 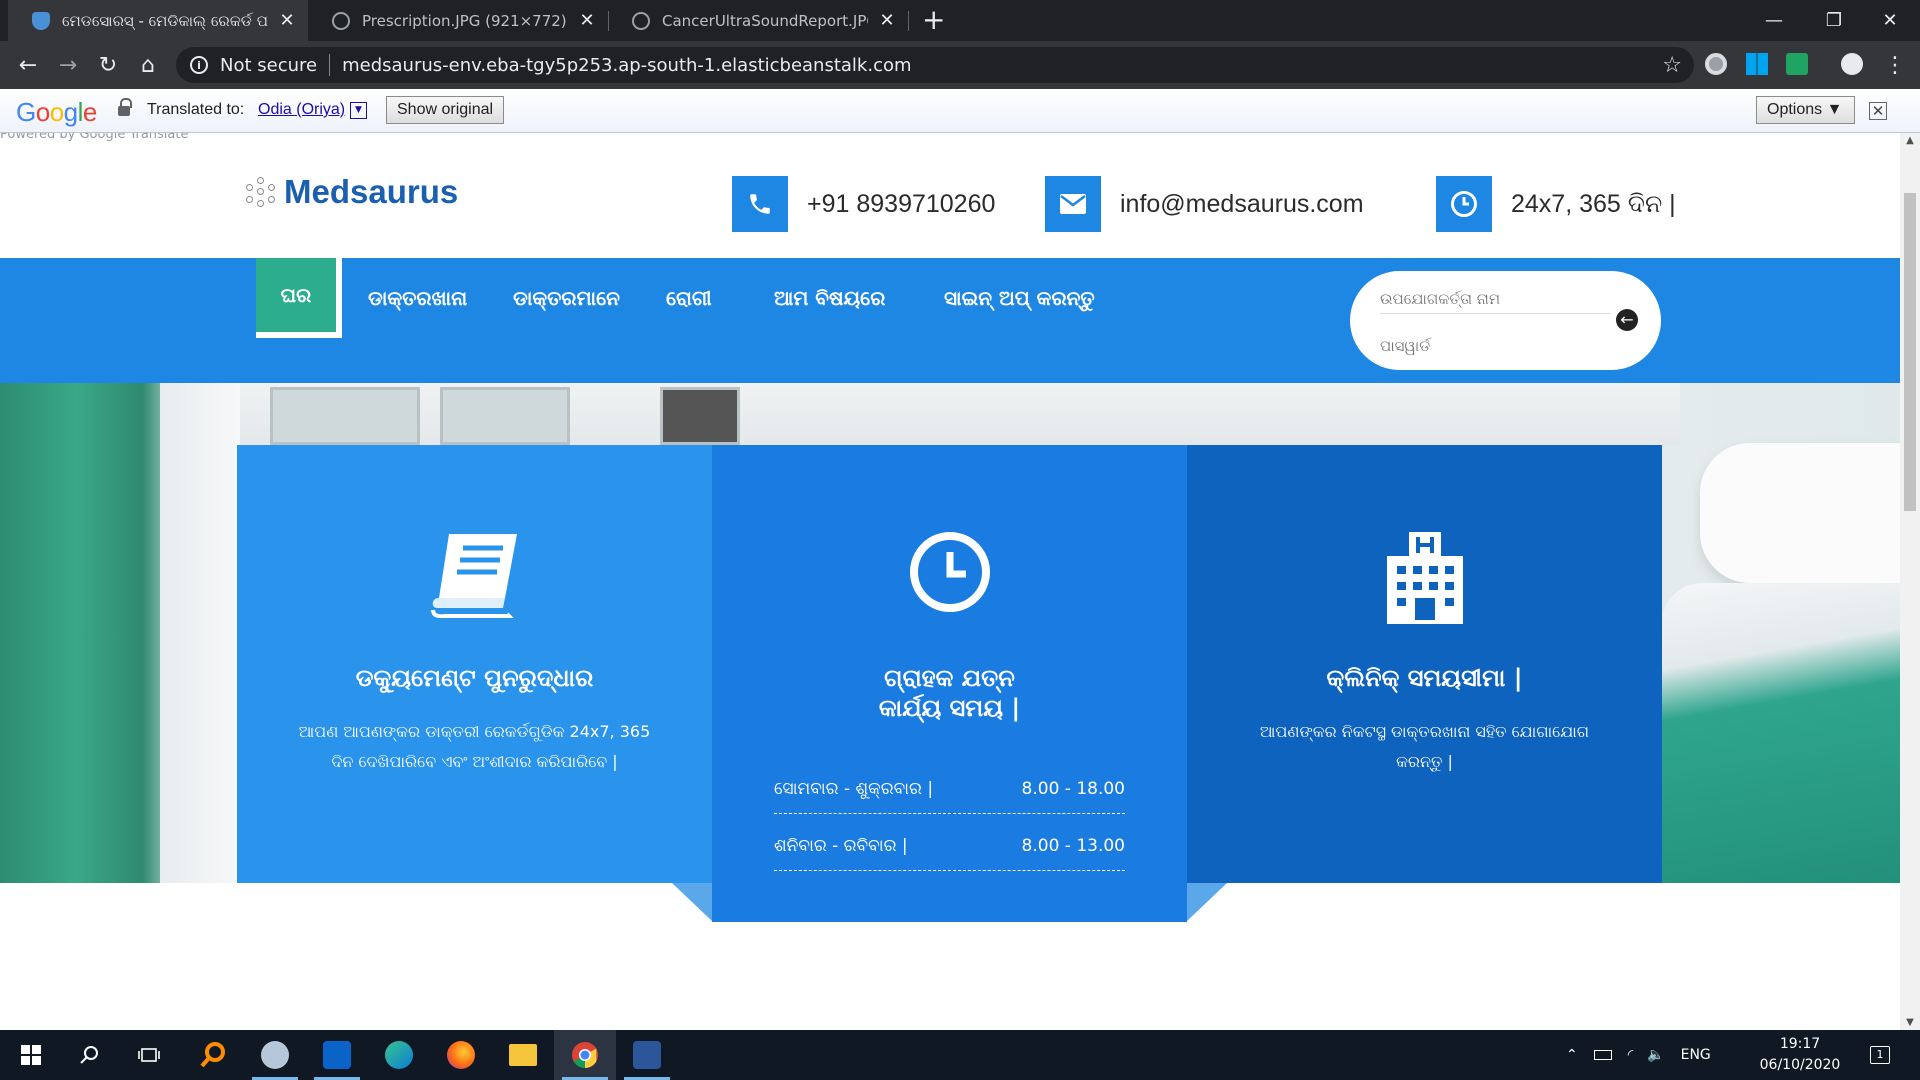 I want to click on phone-icon, so click(x=760, y=204).